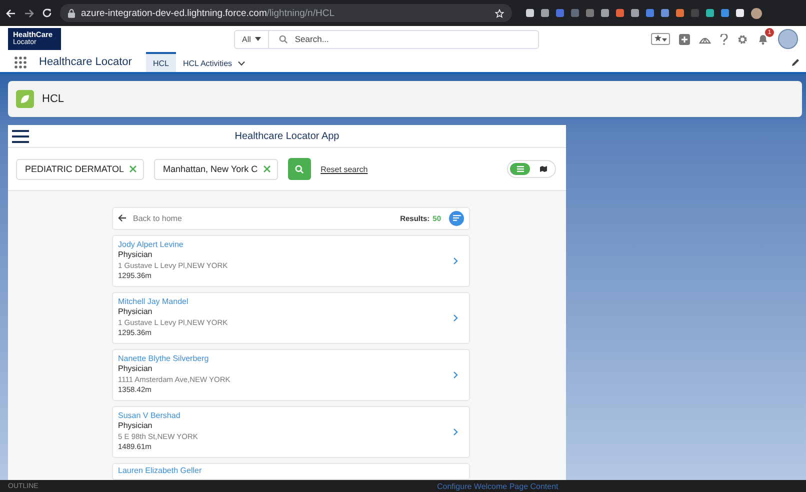 The height and width of the screenshot is (492, 806). Describe the element at coordinates (763, 39) in the screenshot. I see `notifications-icon` at that location.